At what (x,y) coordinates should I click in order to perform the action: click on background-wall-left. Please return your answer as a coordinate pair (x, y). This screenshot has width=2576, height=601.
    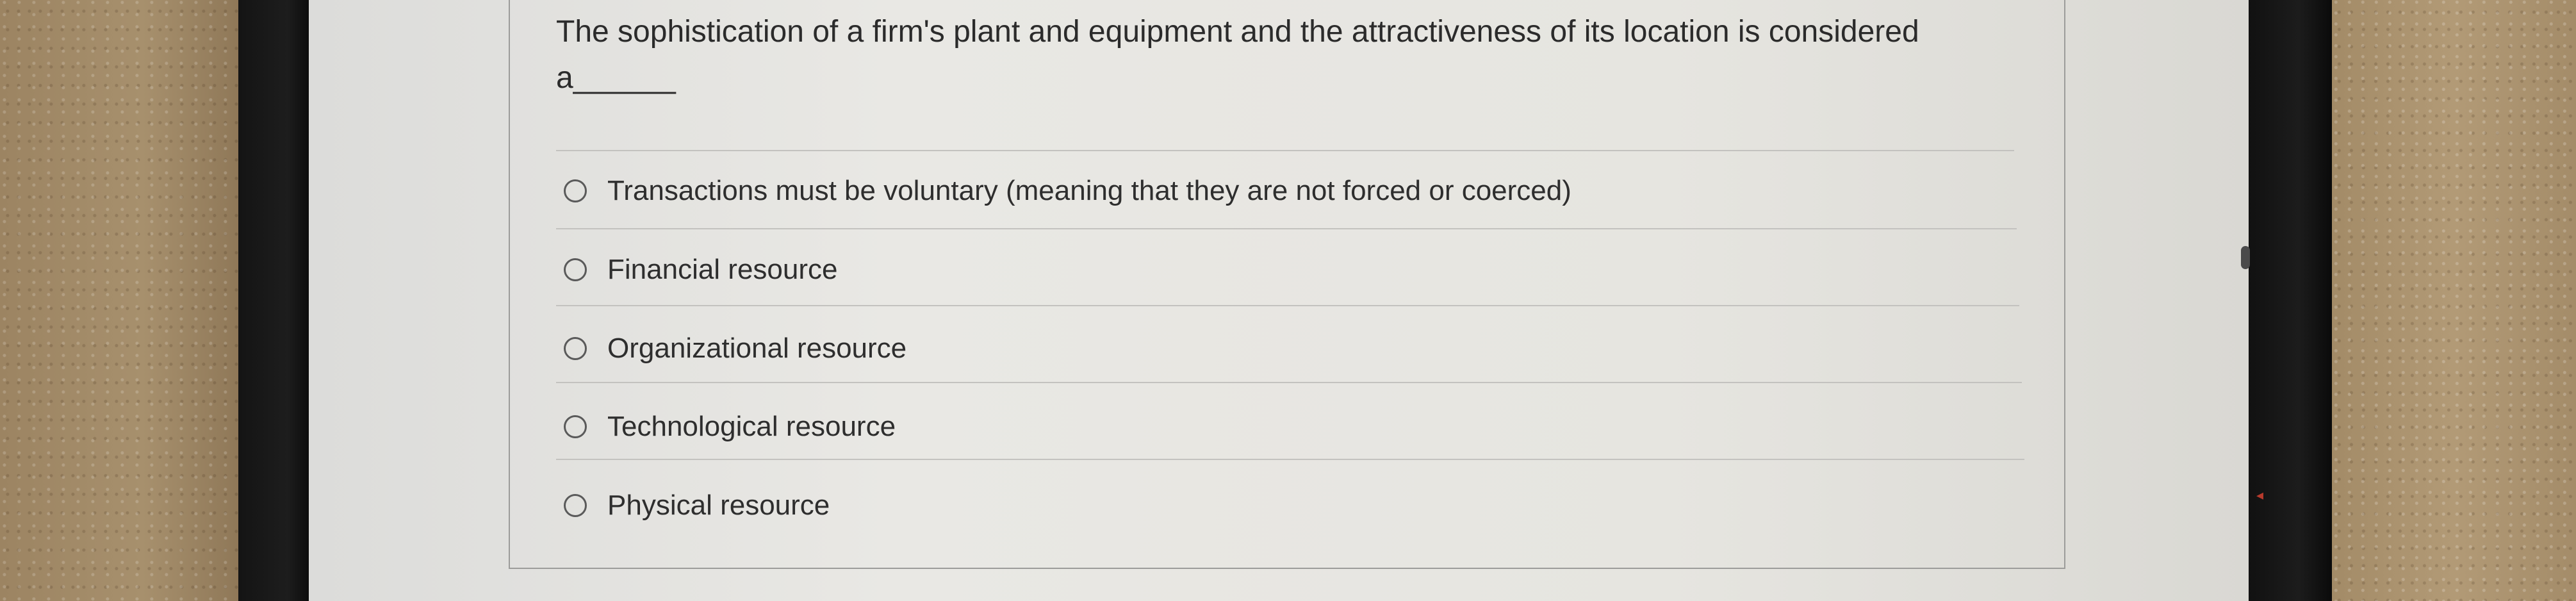
    Looking at the image, I should click on (119, 300).